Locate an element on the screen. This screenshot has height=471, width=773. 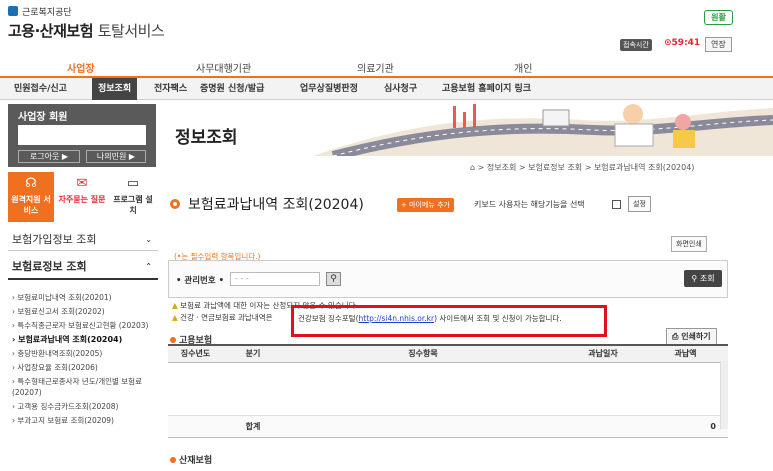
submenu-employment-link: 고용보험 홈페이지 링크 is located at coordinates (486, 89).